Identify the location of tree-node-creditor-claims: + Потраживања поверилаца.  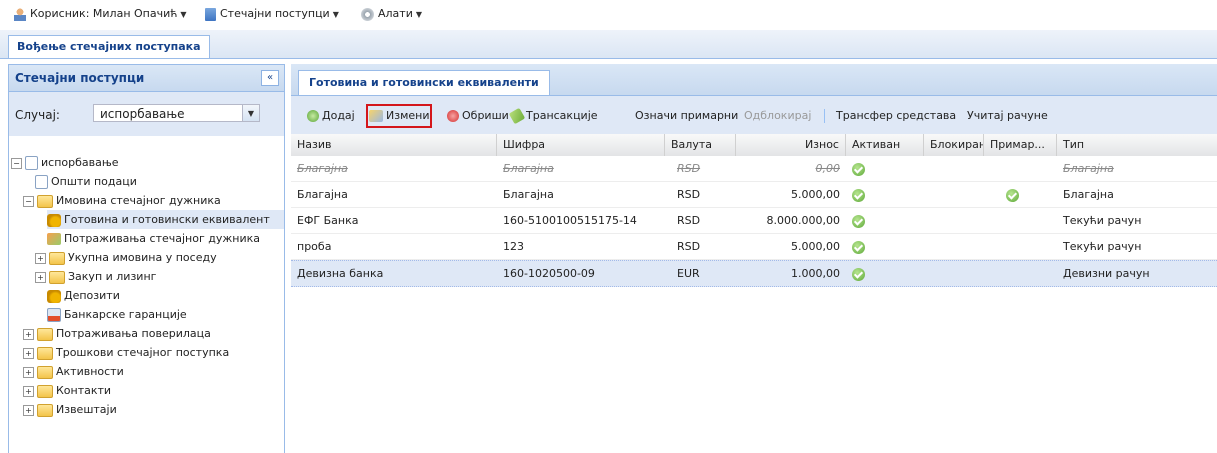
(117, 333).